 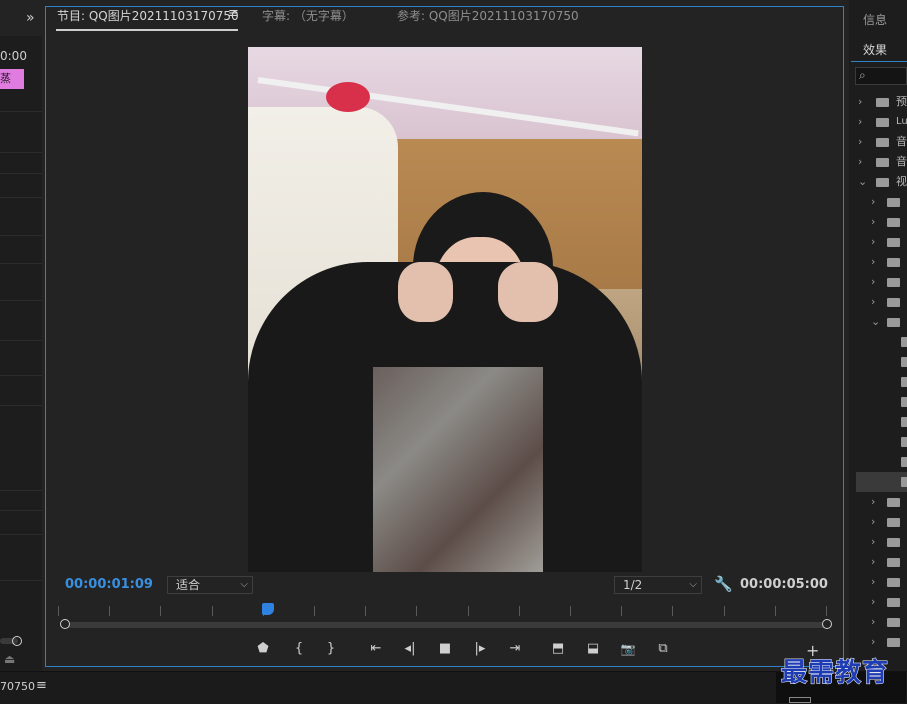 What do you see at coordinates (30, 18) in the screenshot?
I see `collapse-panels-icon: »` at bounding box center [30, 18].